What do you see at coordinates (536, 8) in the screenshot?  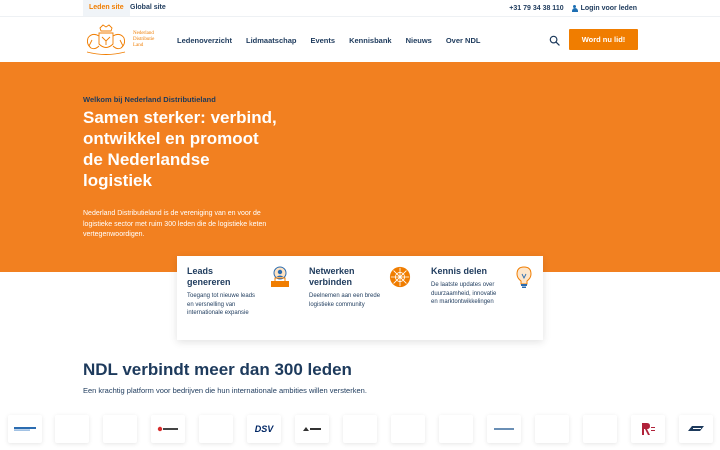 I see `phone-link: +31 79 34 38 110` at bounding box center [536, 8].